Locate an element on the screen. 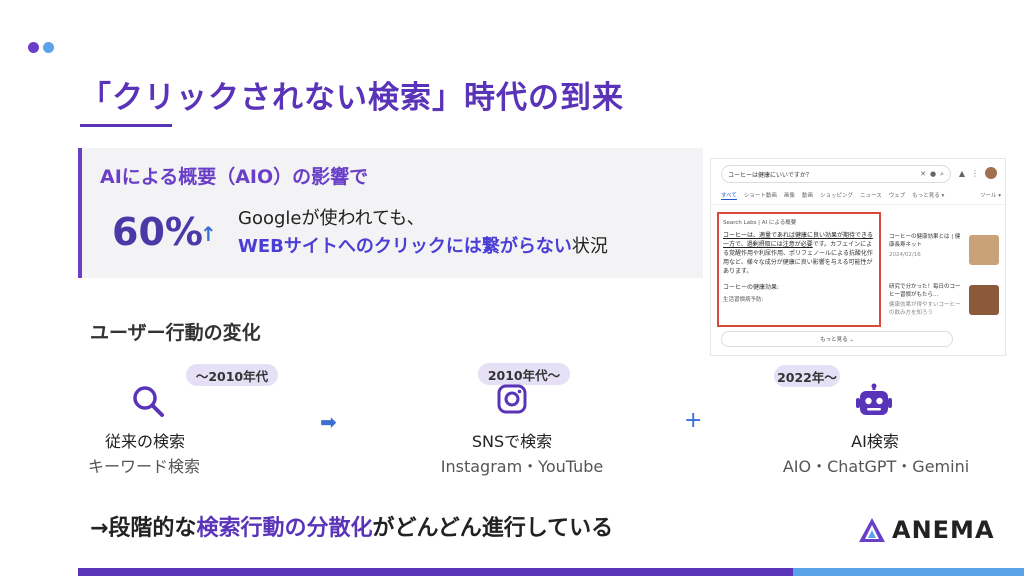 The width and height of the screenshot is (1024, 576). decorative-dots is located at coordinates (41, 47).